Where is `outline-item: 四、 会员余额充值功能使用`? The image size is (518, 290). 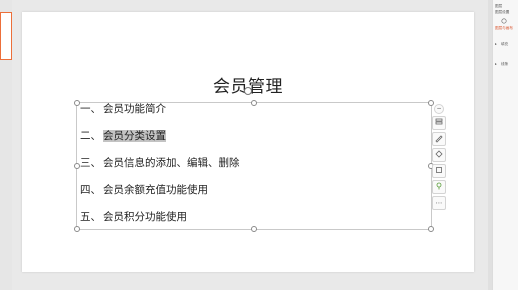
outline-item: 四、 会员余额充值功能使用 is located at coordinates (144, 189).